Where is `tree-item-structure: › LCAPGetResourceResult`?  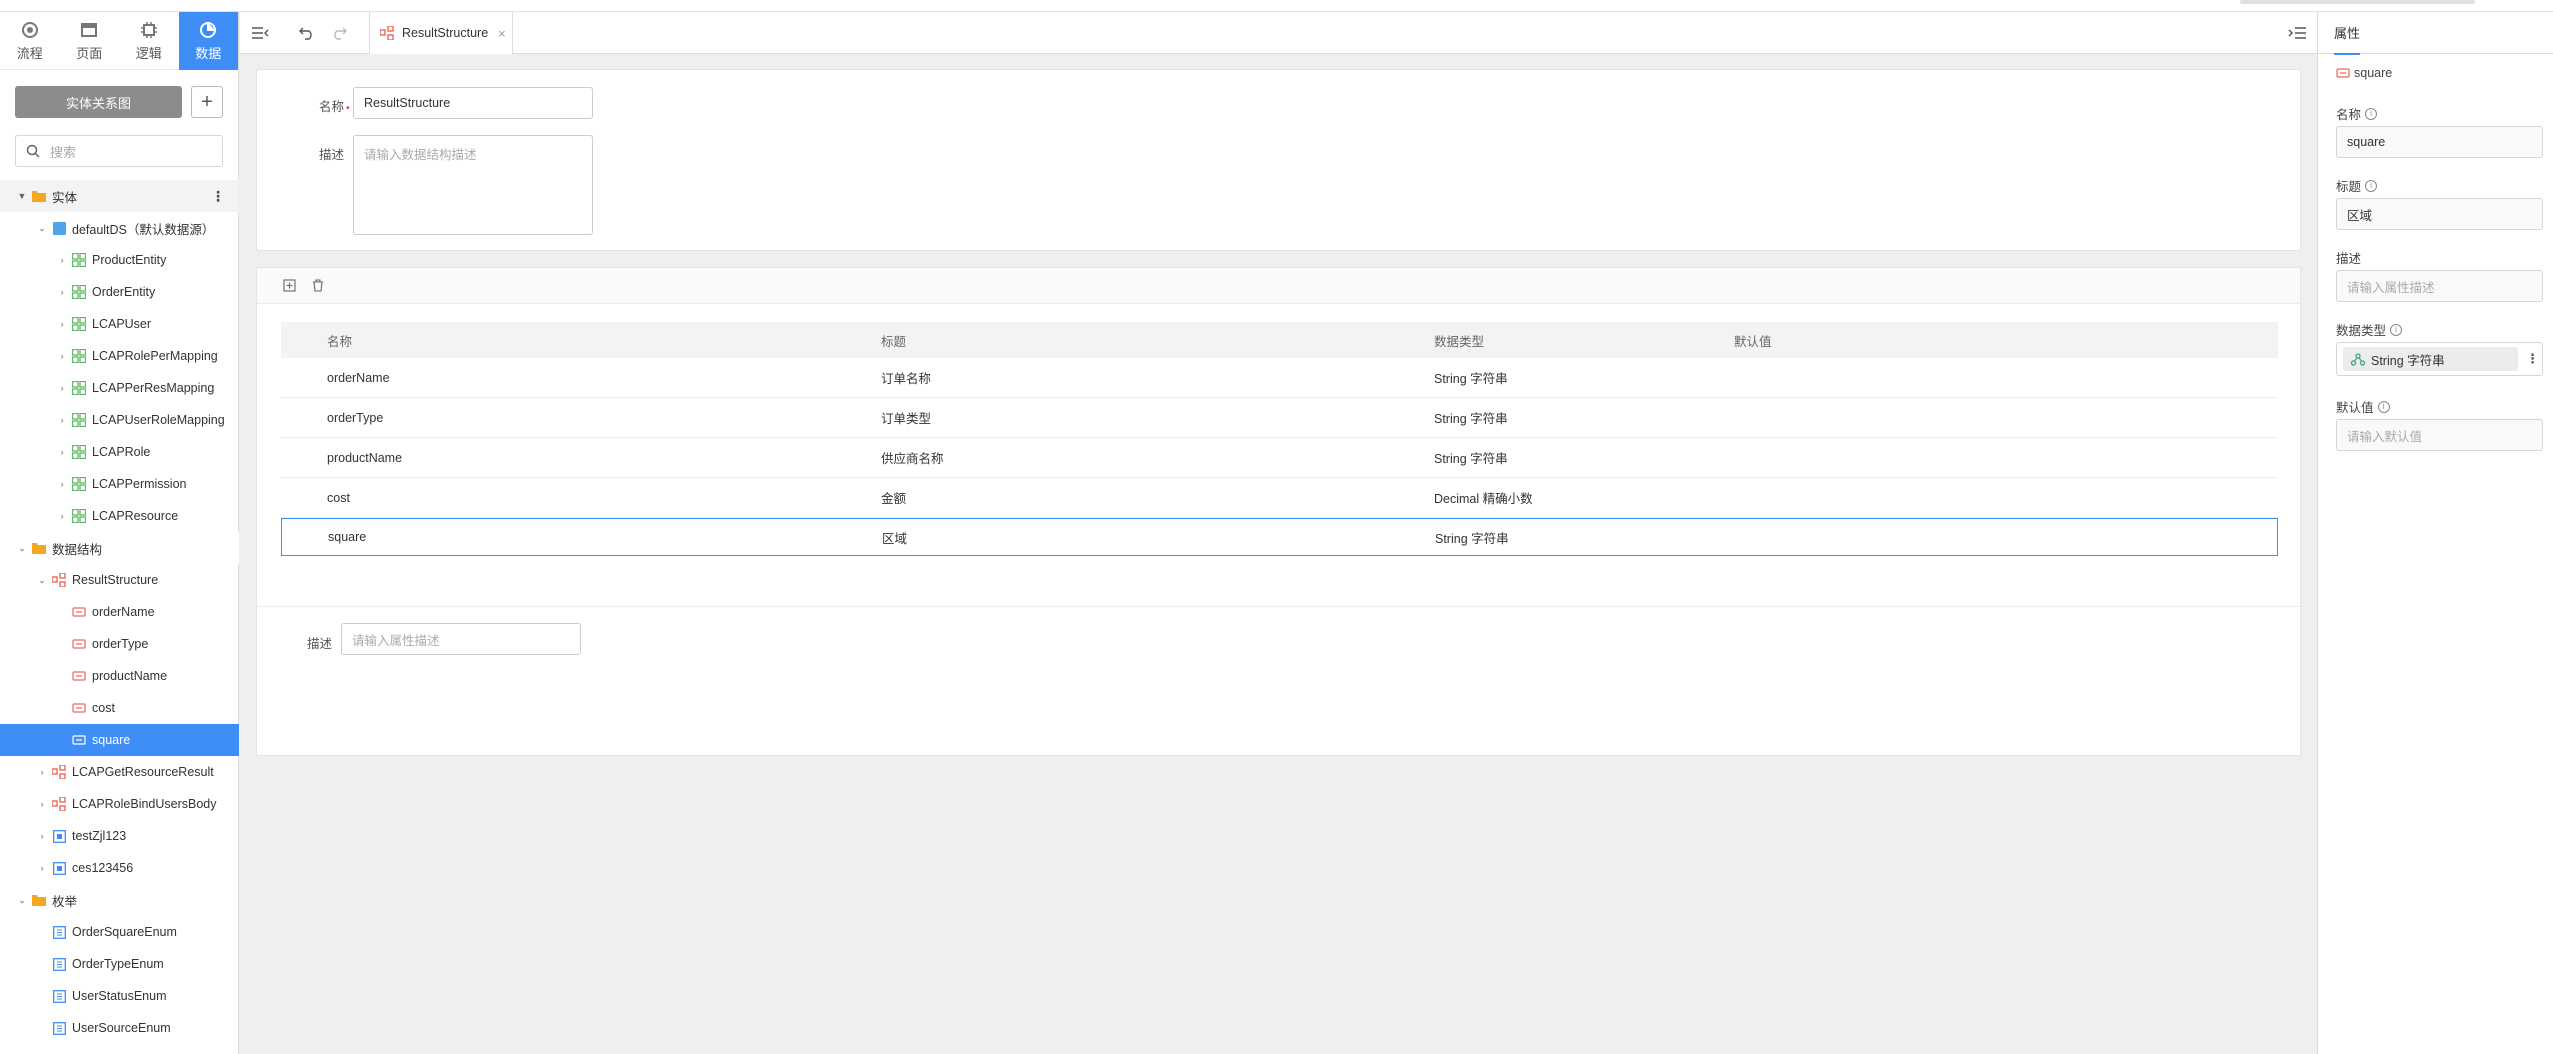
tree-item-structure: › LCAPGetResourceResult is located at coordinates (119, 772).